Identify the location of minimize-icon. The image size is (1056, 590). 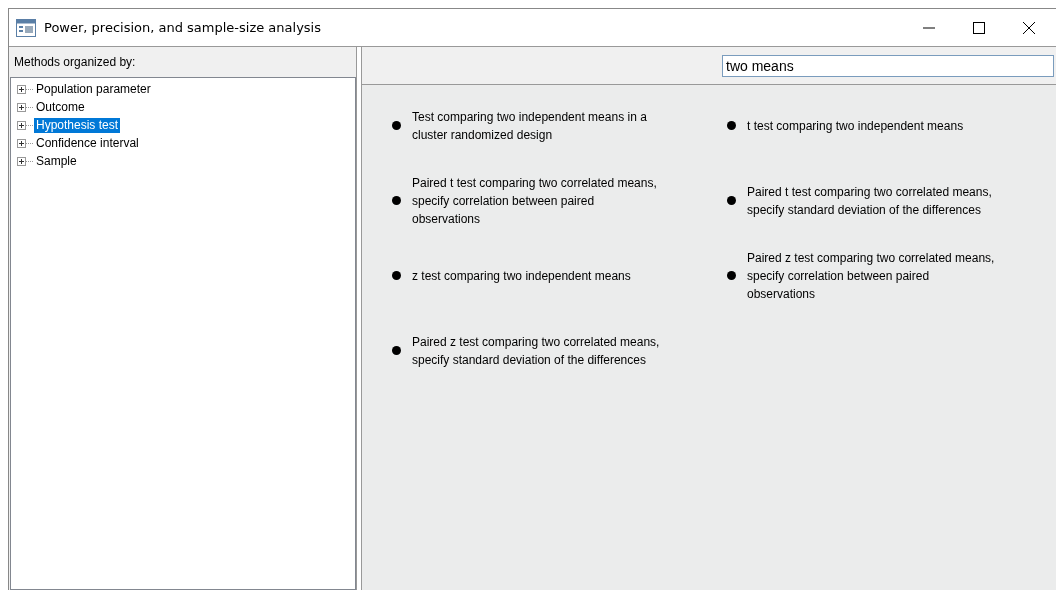
(929, 27).